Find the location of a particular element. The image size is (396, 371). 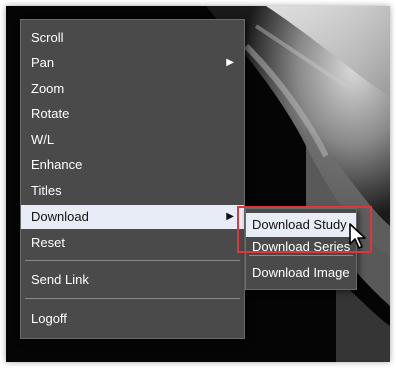

mouse-pointer-icon is located at coordinates (357, 236).